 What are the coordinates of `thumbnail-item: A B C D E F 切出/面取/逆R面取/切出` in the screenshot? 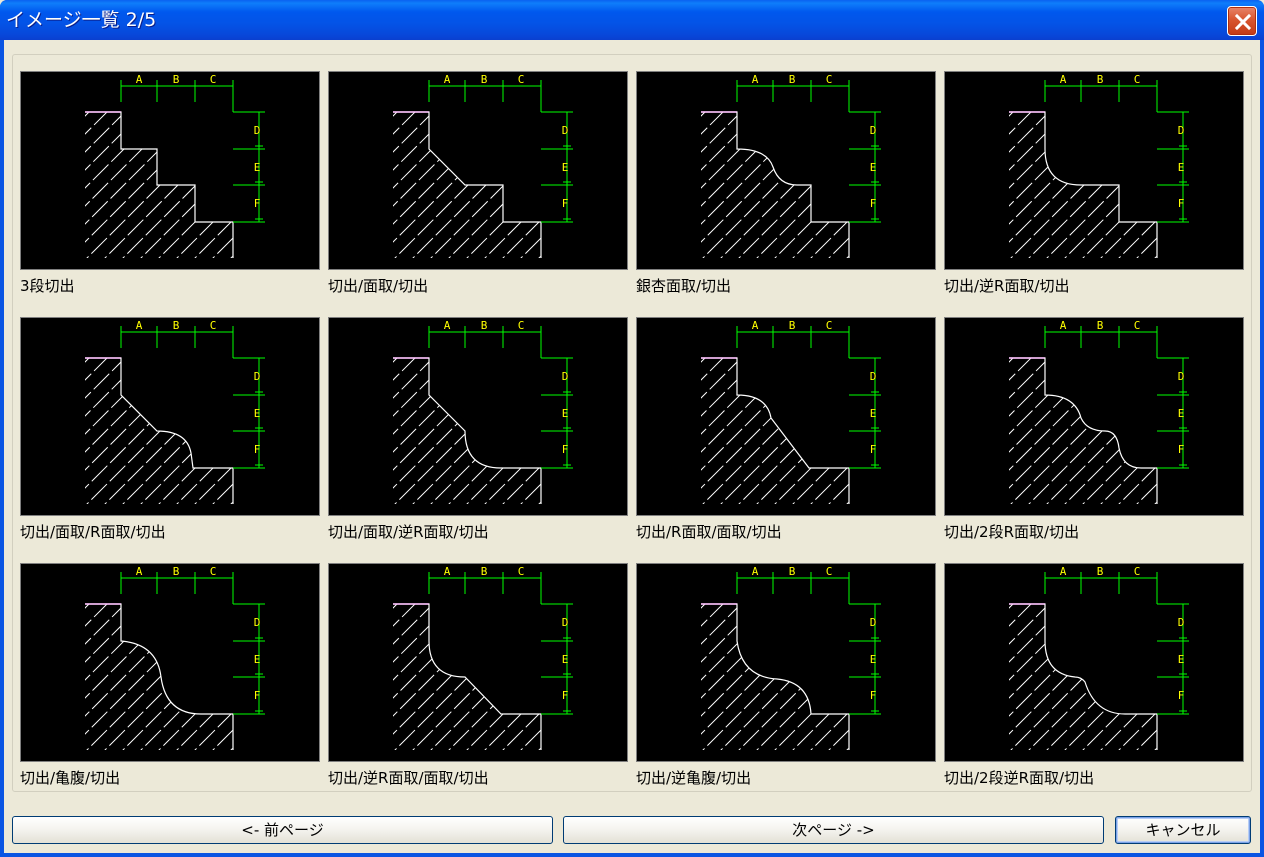 It's located at (478, 432).